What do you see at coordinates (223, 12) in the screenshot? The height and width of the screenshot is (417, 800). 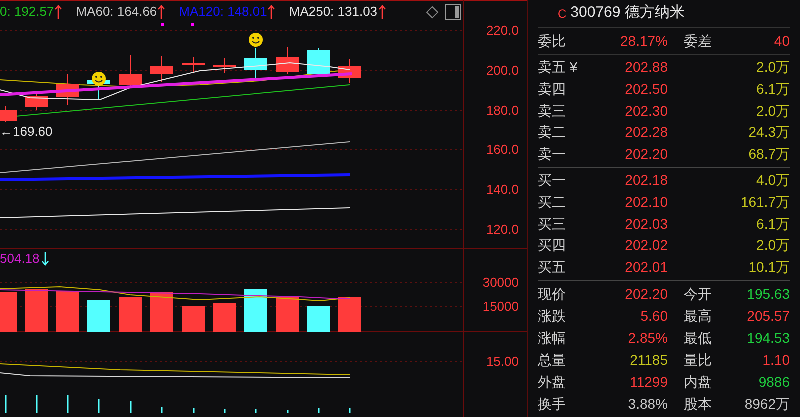 I see `moving-average-value: MA120: 148.01` at bounding box center [223, 12].